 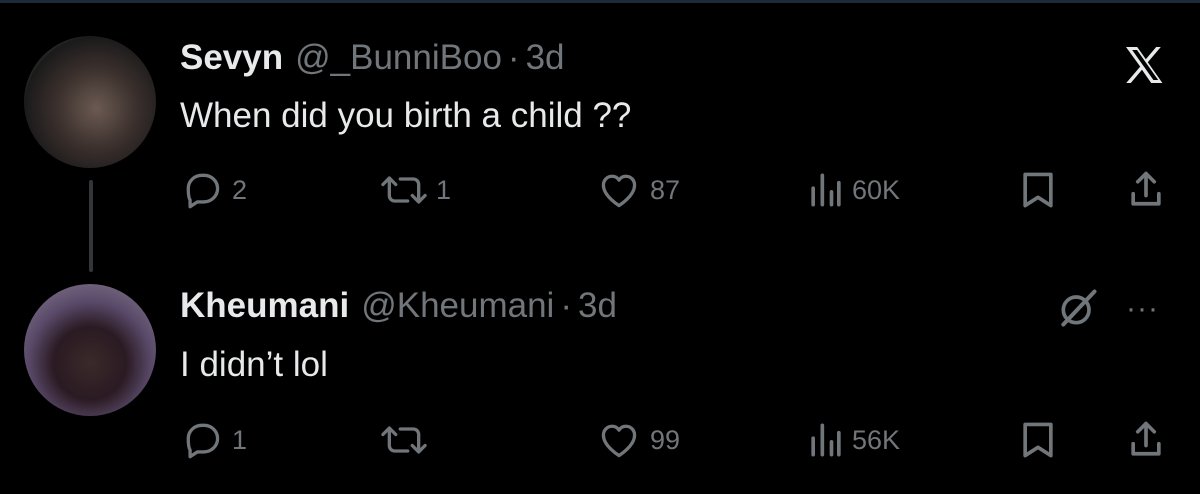 I want to click on repost-button: 1, so click(x=415, y=190).